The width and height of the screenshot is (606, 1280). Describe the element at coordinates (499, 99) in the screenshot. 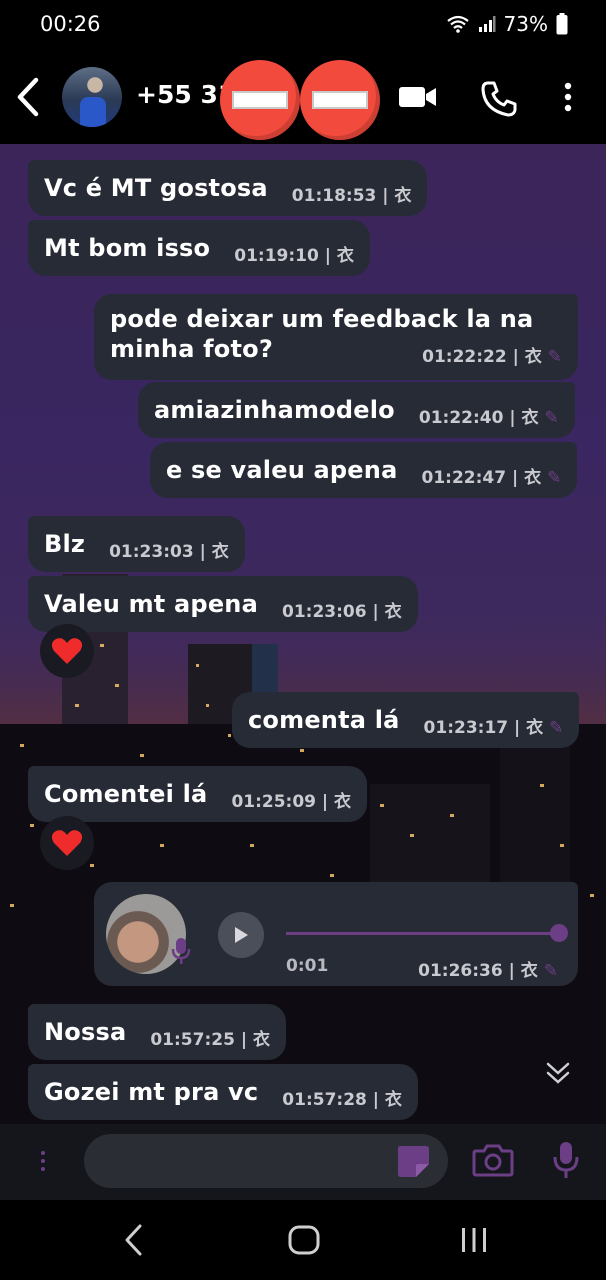

I see `phone-call-icon` at that location.